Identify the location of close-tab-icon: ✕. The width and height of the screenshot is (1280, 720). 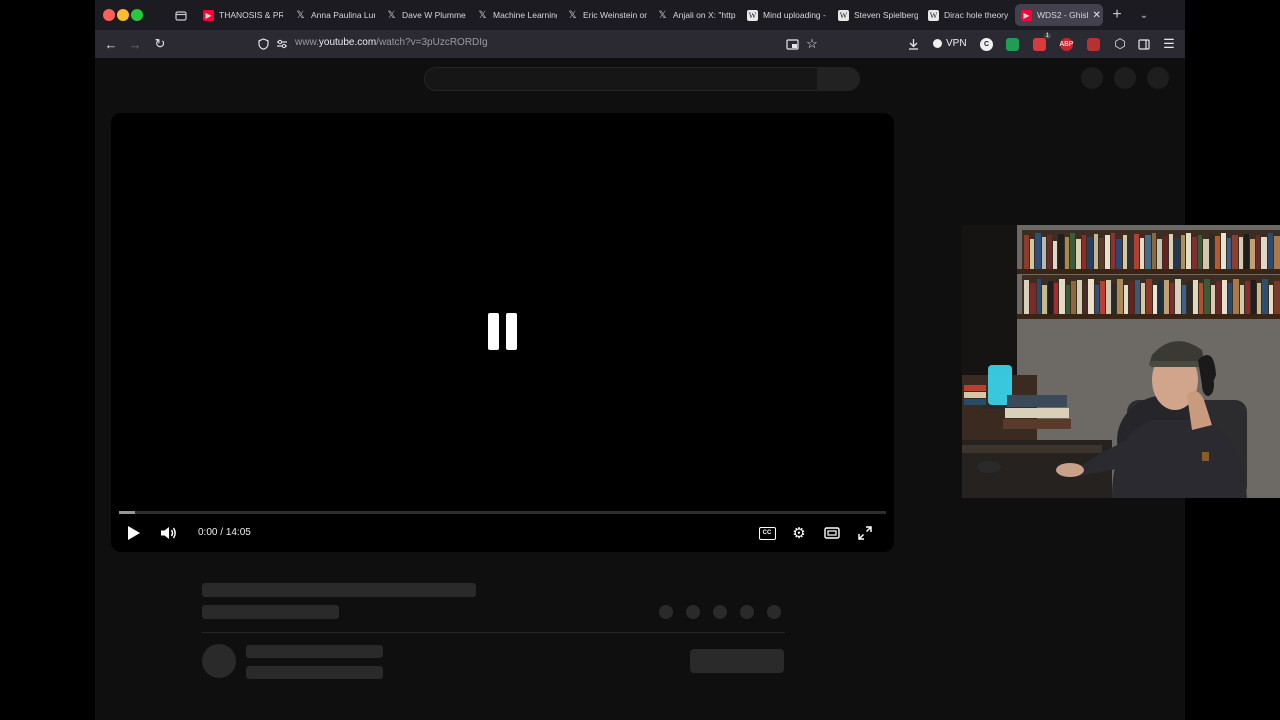
(1096, 15).